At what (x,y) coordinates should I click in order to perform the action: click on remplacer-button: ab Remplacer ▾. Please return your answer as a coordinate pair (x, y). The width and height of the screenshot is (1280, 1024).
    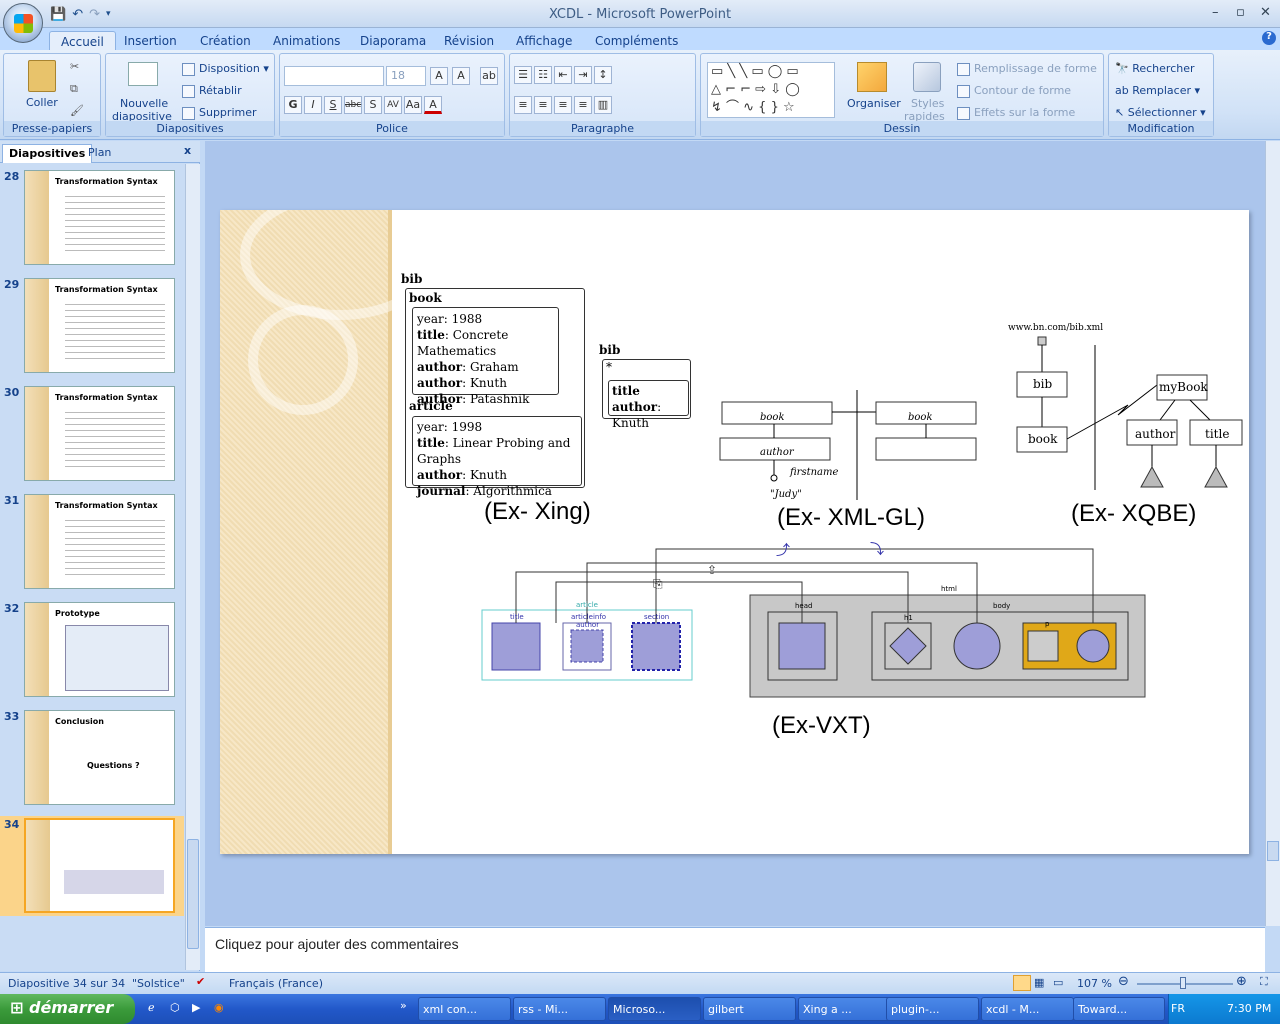
    Looking at the image, I should click on (1157, 90).